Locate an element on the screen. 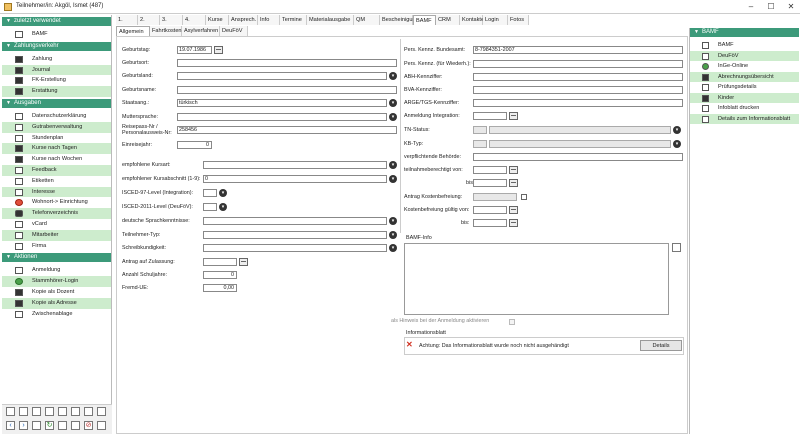 Image resolution: width=800 pixels, height=434 pixels. sidebar-item-etiketten: Etiketten is located at coordinates (56, 181).